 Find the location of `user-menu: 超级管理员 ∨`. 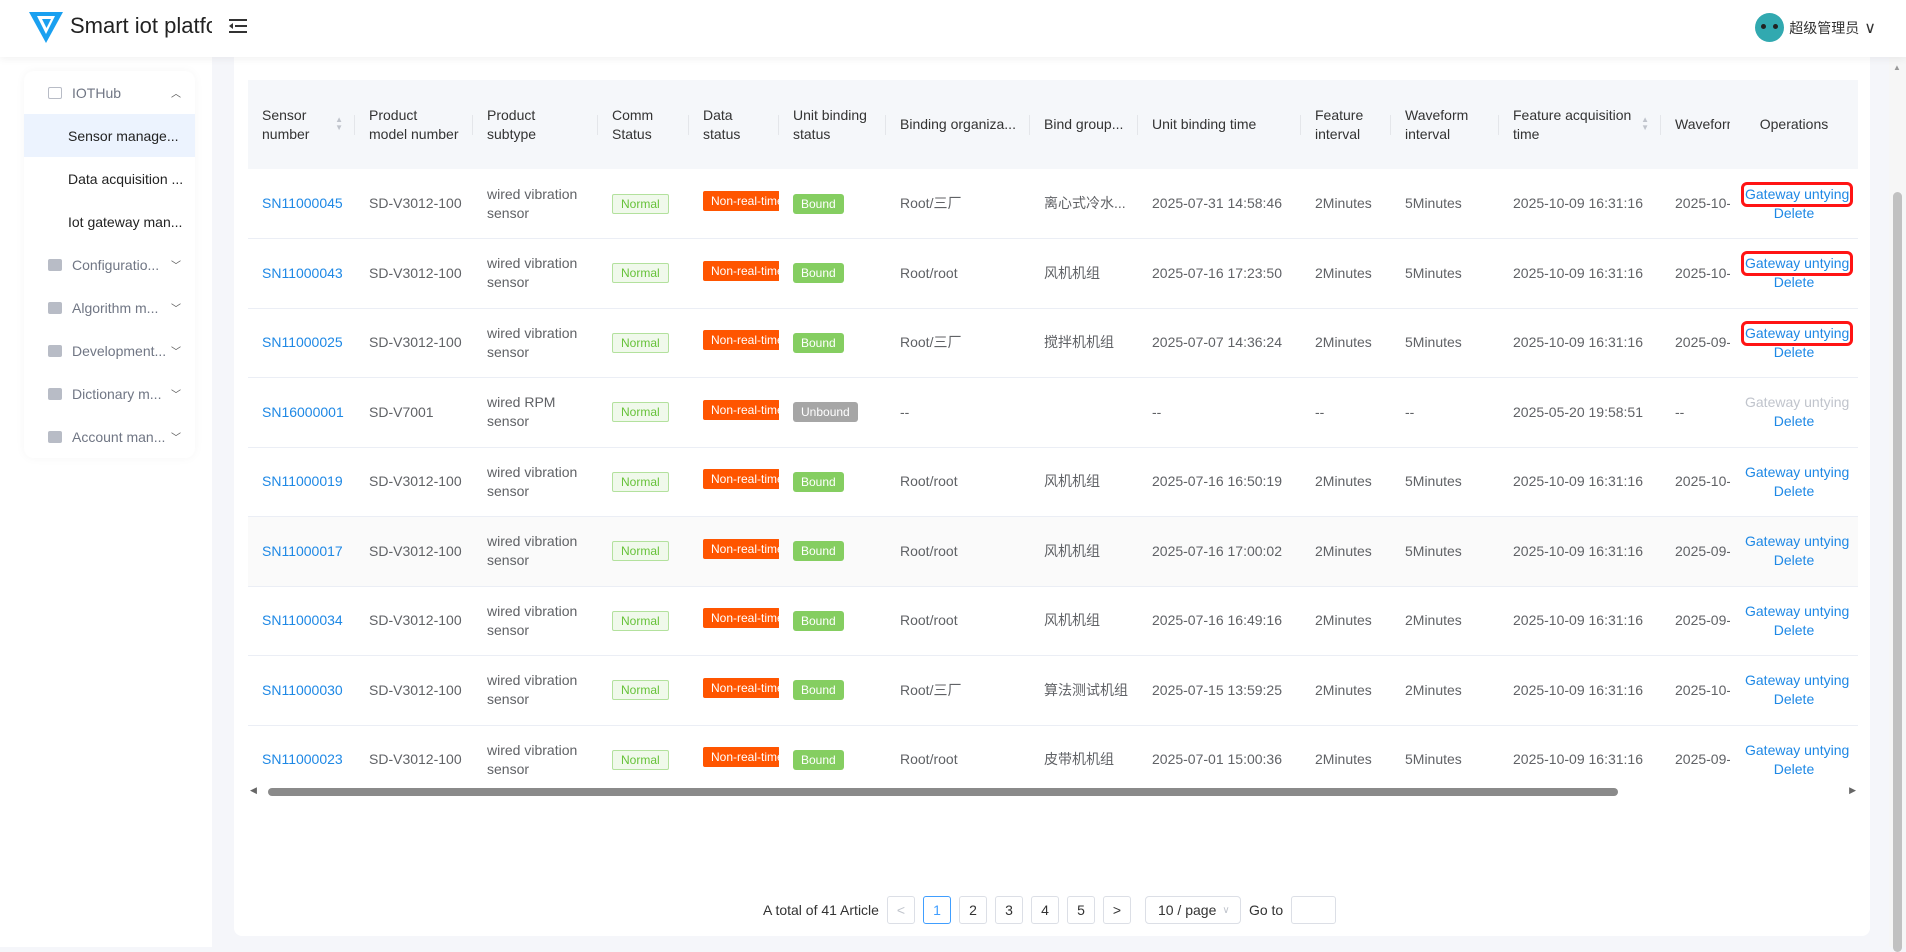

user-menu: 超级管理员 ∨ is located at coordinates (1815, 27).